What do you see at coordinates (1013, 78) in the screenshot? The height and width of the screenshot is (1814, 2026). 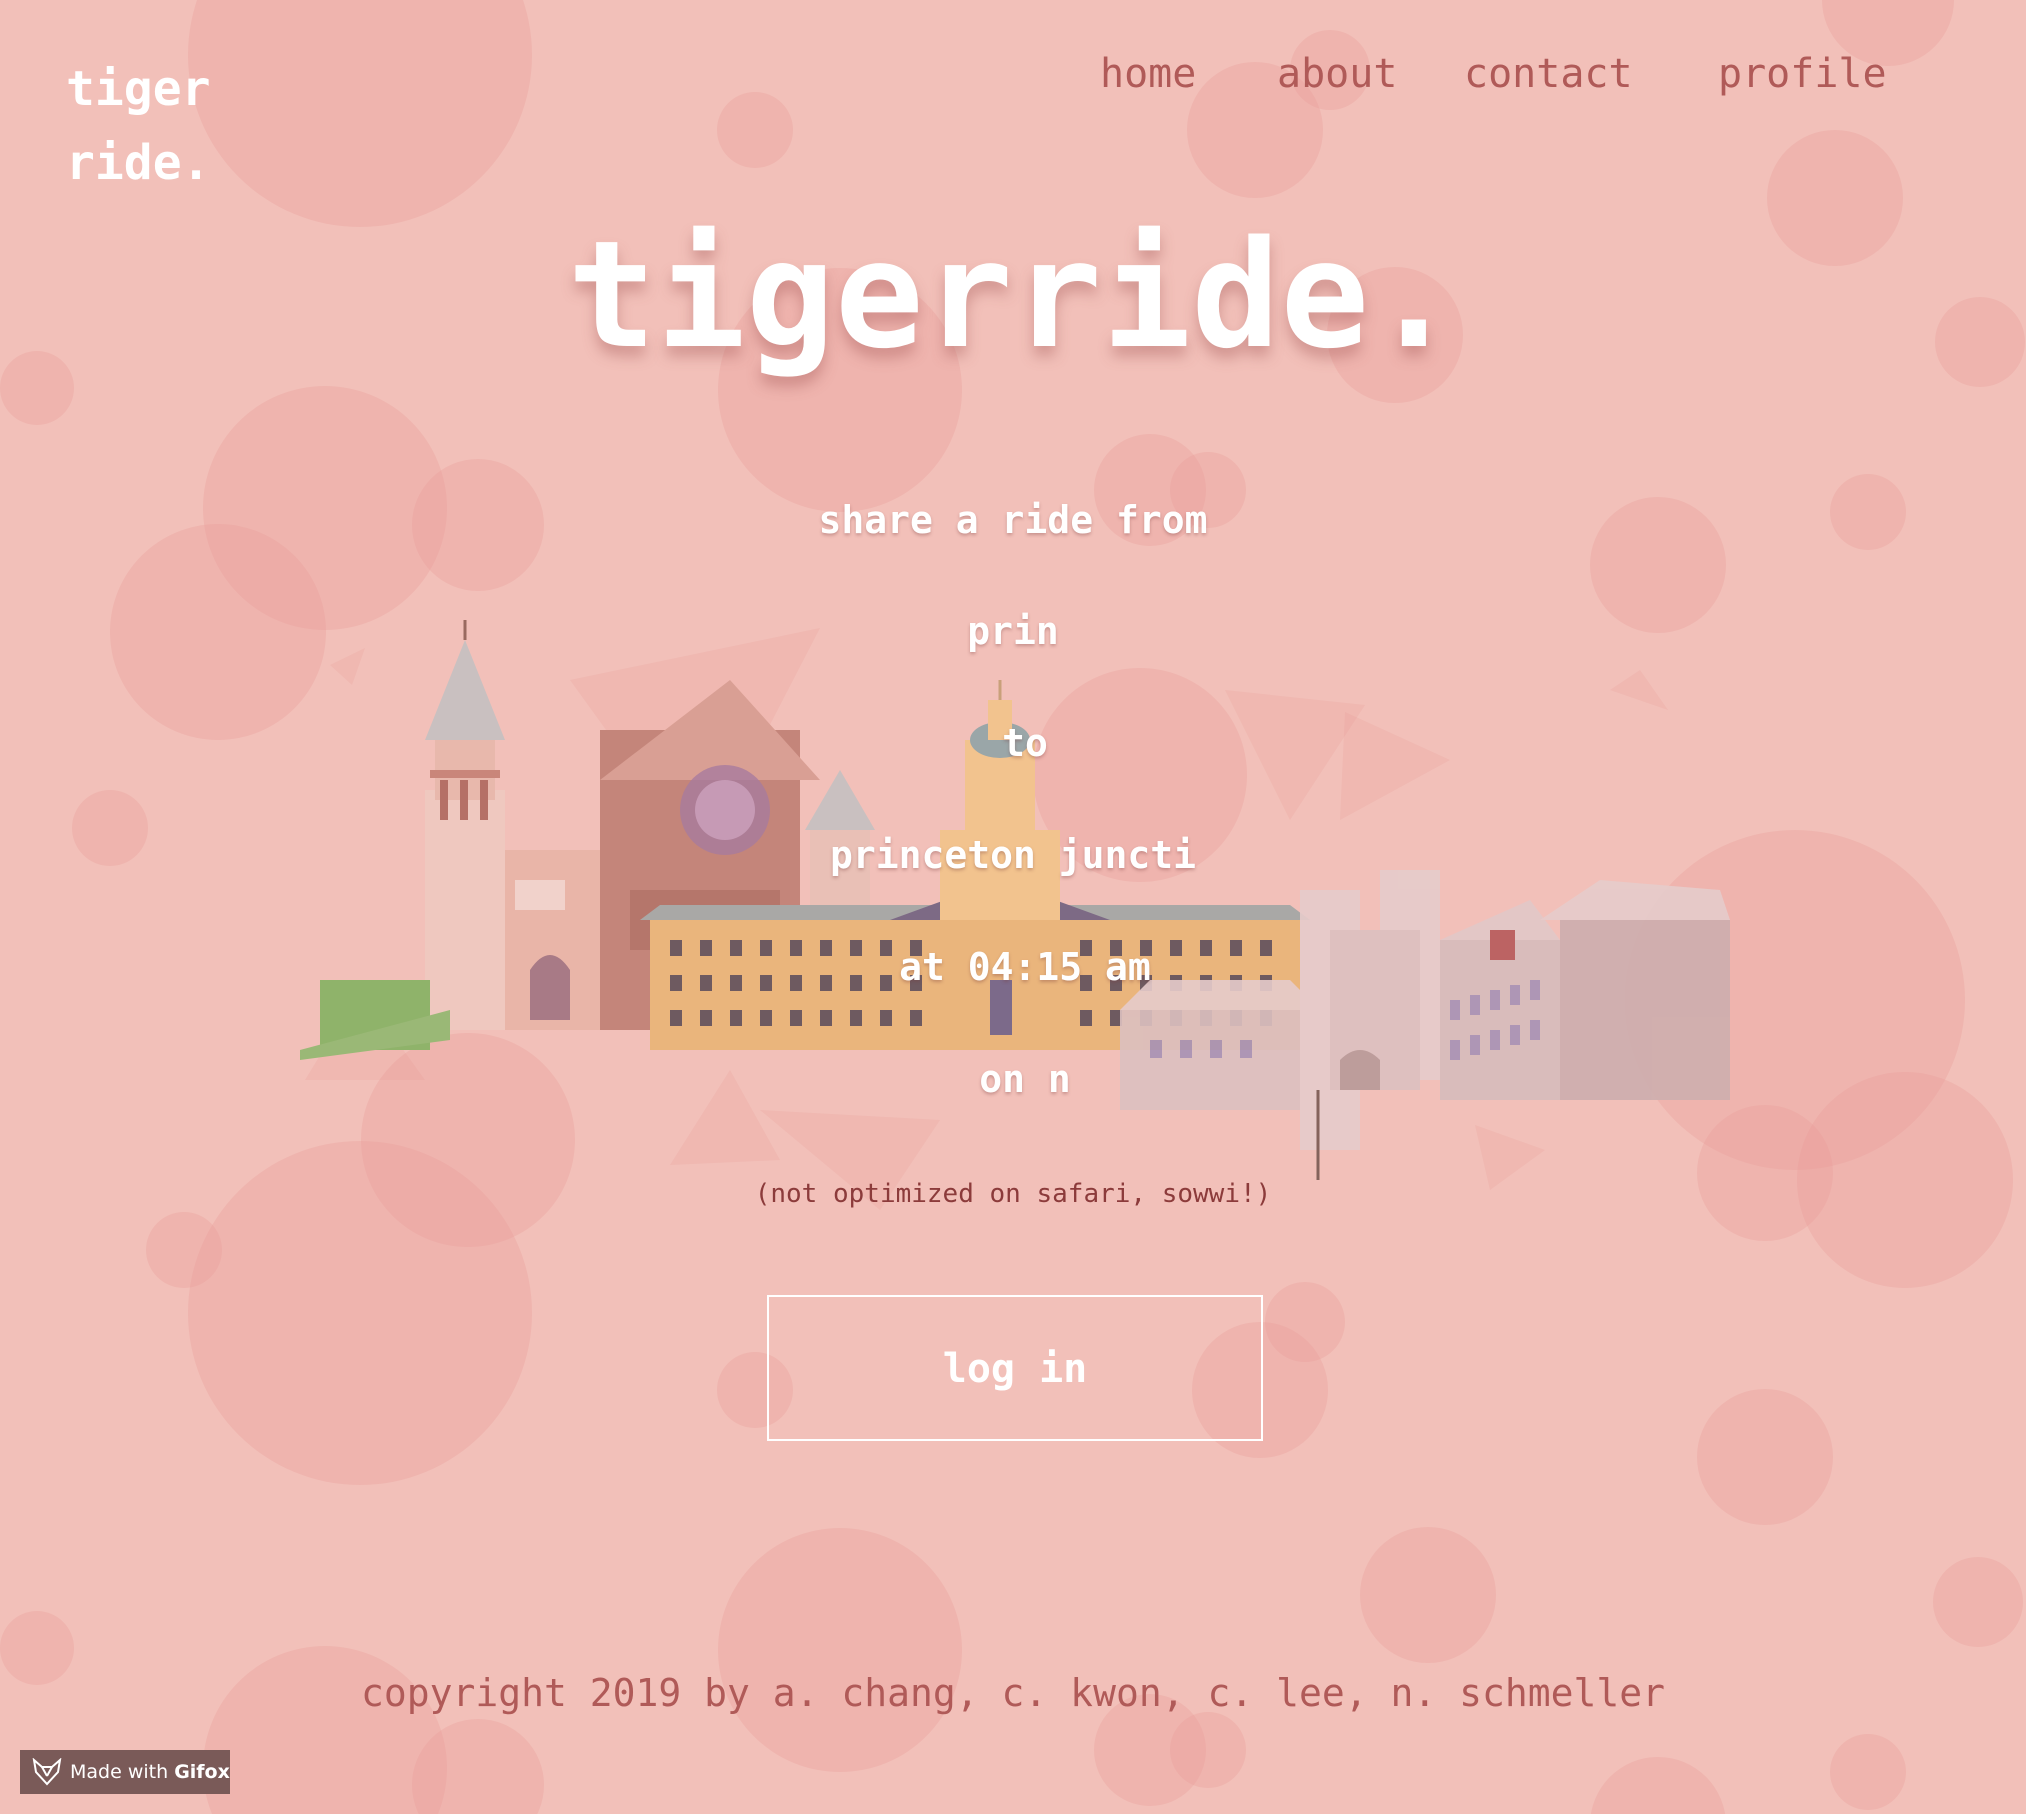 I see `top-nav: home about contact profile` at bounding box center [1013, 78].